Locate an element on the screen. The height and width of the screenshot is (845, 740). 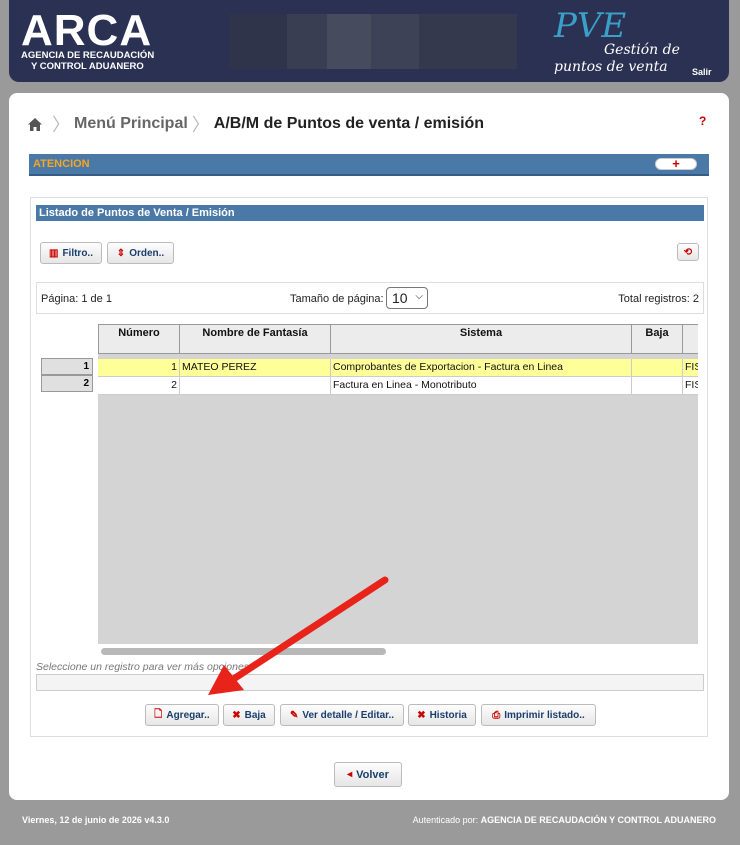
add-button: 🗋 Agregar.. is located at coordinates (182, 715).